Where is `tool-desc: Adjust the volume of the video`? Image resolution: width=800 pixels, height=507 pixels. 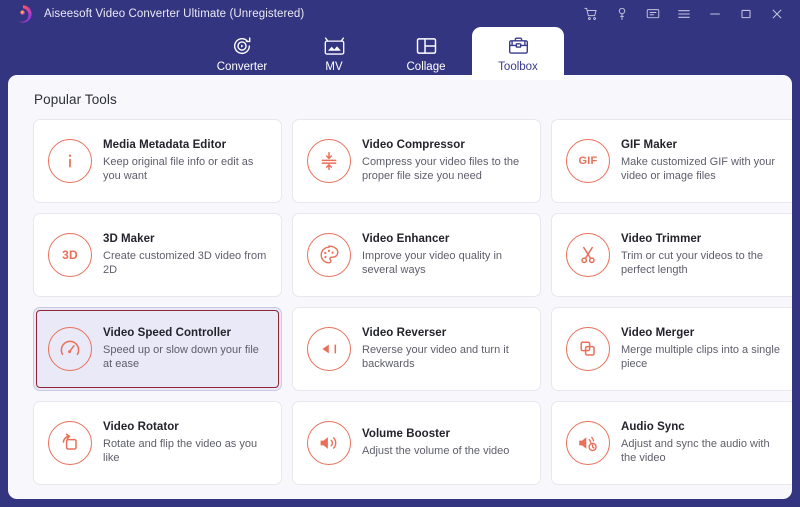
tool-desc: Adjust the volume of the video is located at coordinates (436, 450).